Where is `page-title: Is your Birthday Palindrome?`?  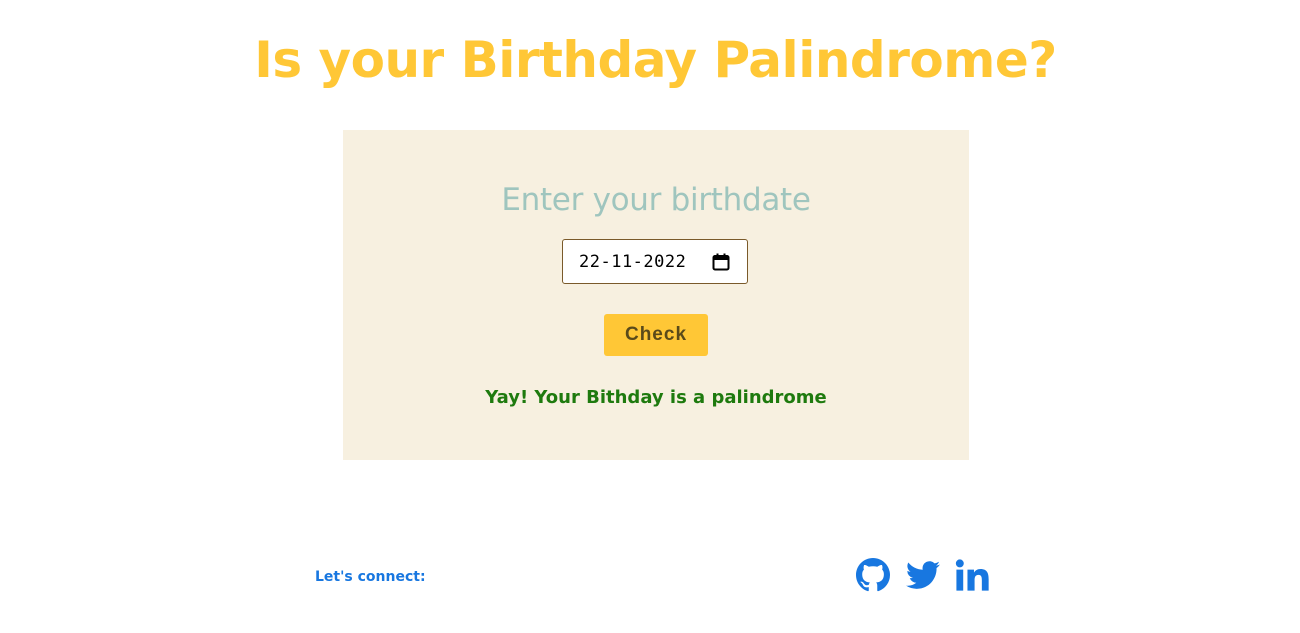 page-title: Is your Birthday Palindrome? is located at coordinates (655, 60).